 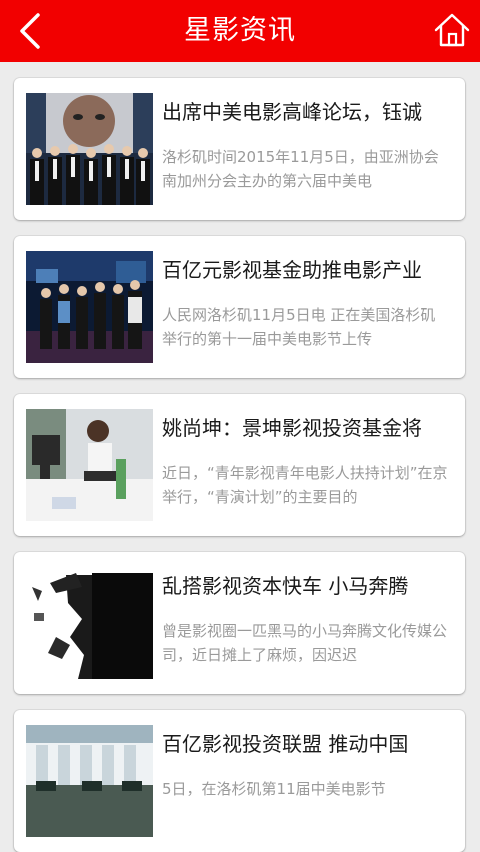 I want to click on news-title: 百亿影视投资联盟 推动中国, so click(x=285, y=744).